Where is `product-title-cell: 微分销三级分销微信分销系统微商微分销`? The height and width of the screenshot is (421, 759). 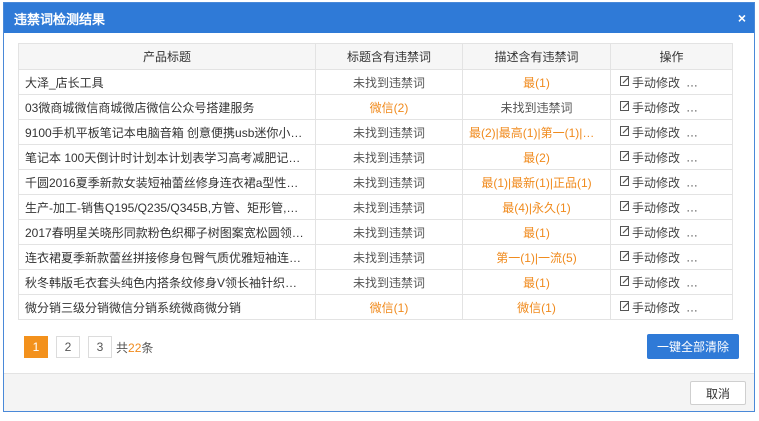 product-title-cell: 微分销三级分销微信分销系统微商微分销 is located at coordinates (167, 307).